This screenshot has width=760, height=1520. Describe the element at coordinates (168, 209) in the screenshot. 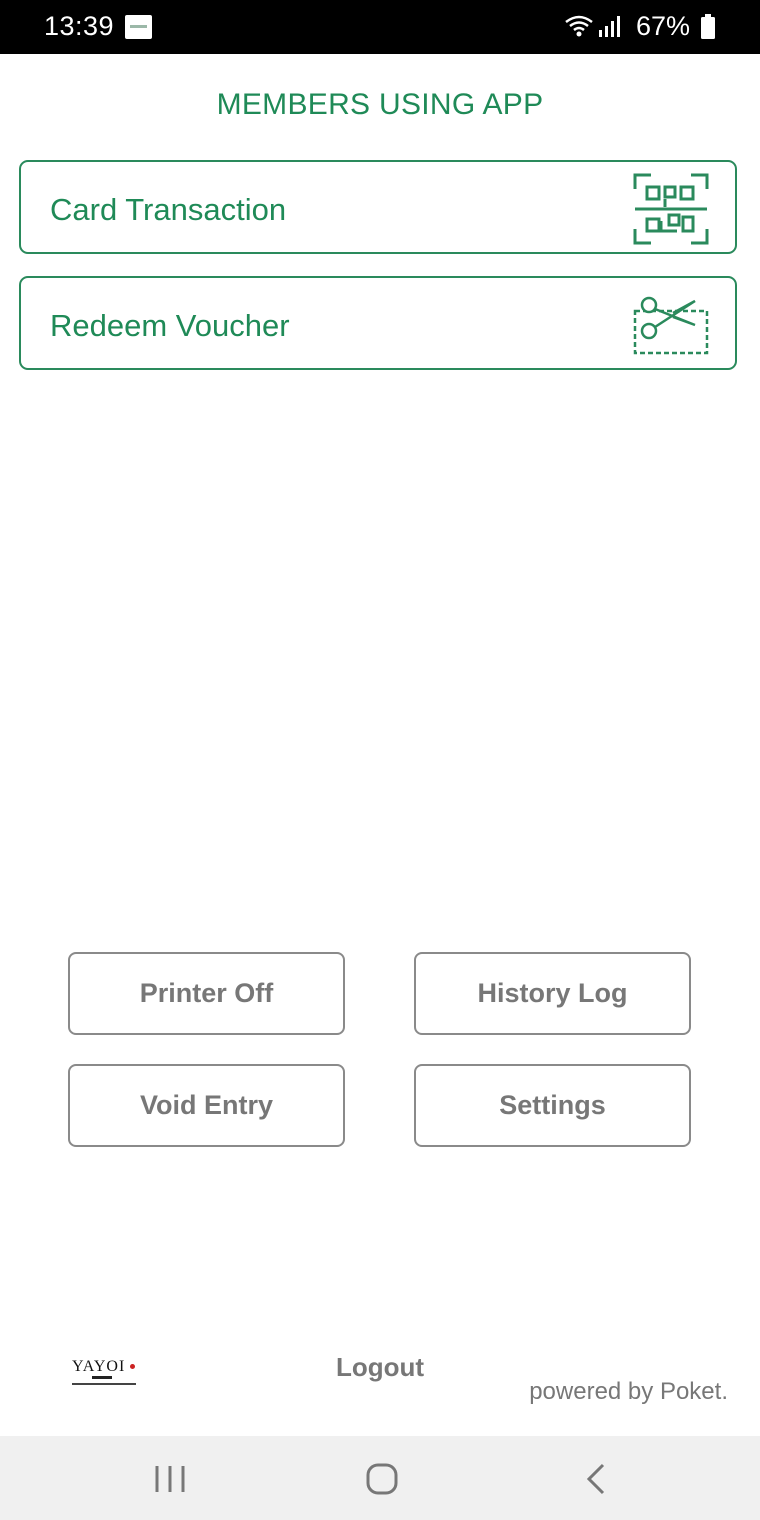

I see `card-transaction-label: Card Transaction` at that location.